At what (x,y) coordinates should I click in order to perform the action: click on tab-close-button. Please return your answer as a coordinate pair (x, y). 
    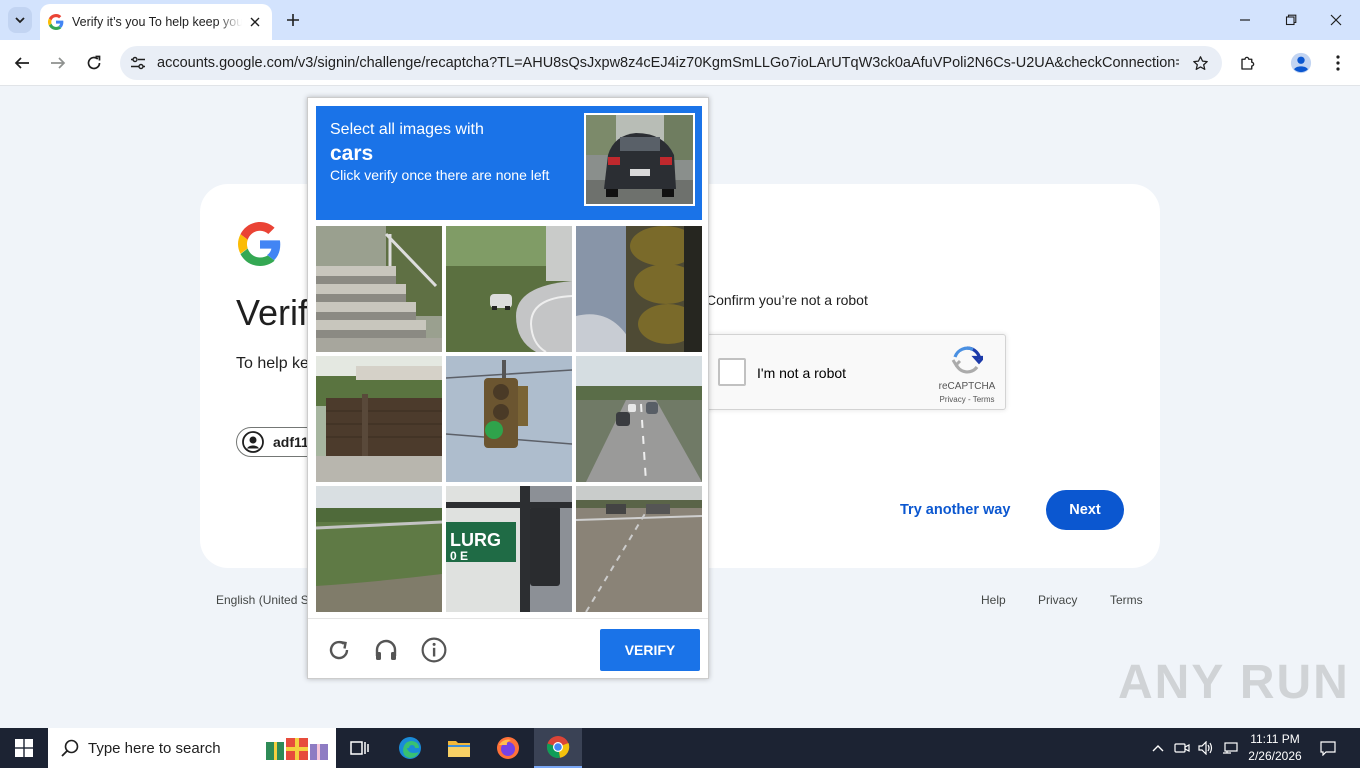
    Looking at the image, I should click on (255, 22).